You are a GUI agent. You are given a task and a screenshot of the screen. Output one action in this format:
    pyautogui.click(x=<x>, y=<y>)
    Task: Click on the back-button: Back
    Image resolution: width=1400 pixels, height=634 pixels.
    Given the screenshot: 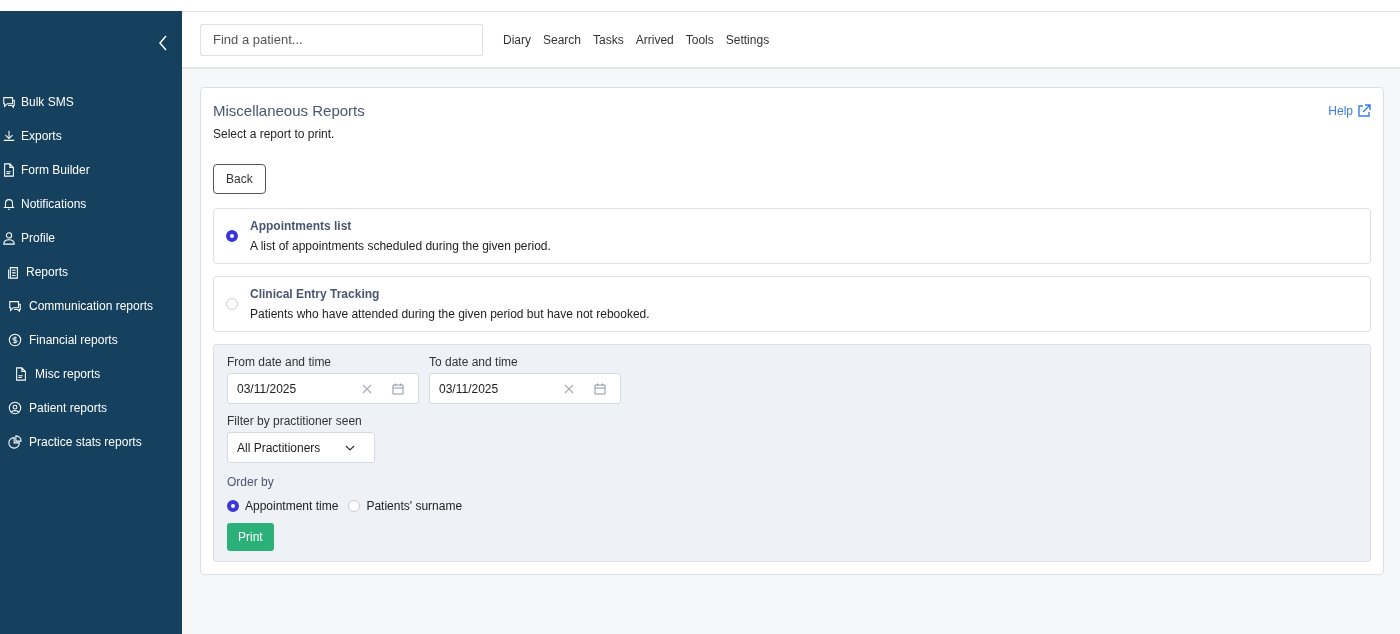 What is the action you would take?
    pyautogui.click(x=239, y=179)
    